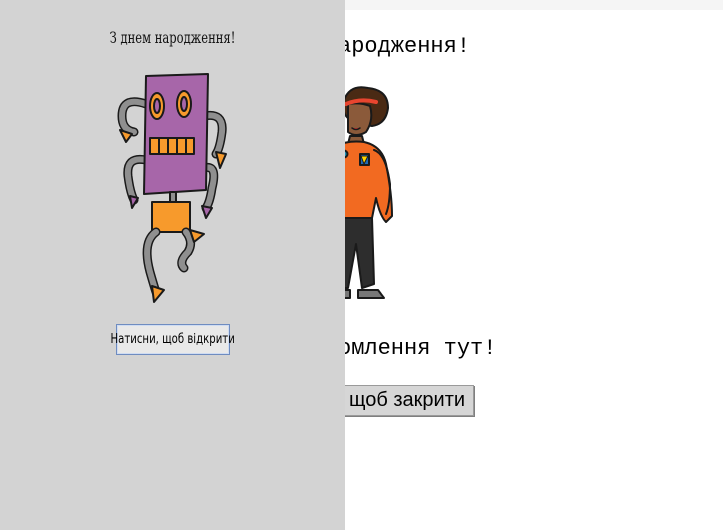  I want to click on open-button: Натисни, щоб відкрити, so click(173, 339).